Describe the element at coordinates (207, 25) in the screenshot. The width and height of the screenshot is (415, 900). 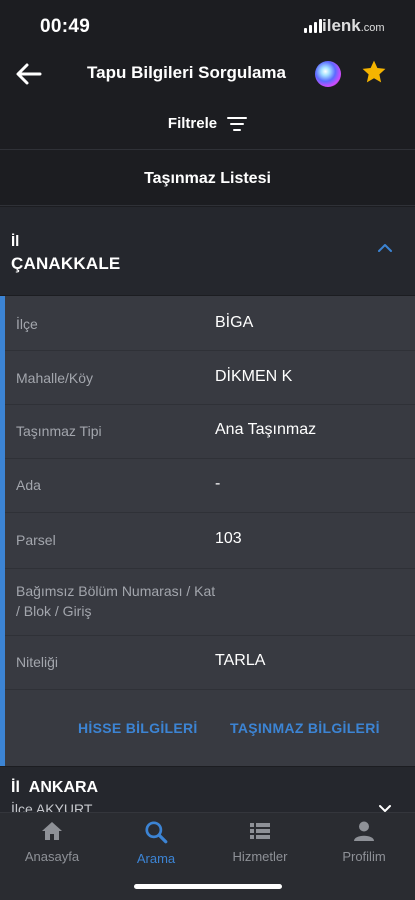
I see `status-bar: 00:49 ilenk.com` at that location.